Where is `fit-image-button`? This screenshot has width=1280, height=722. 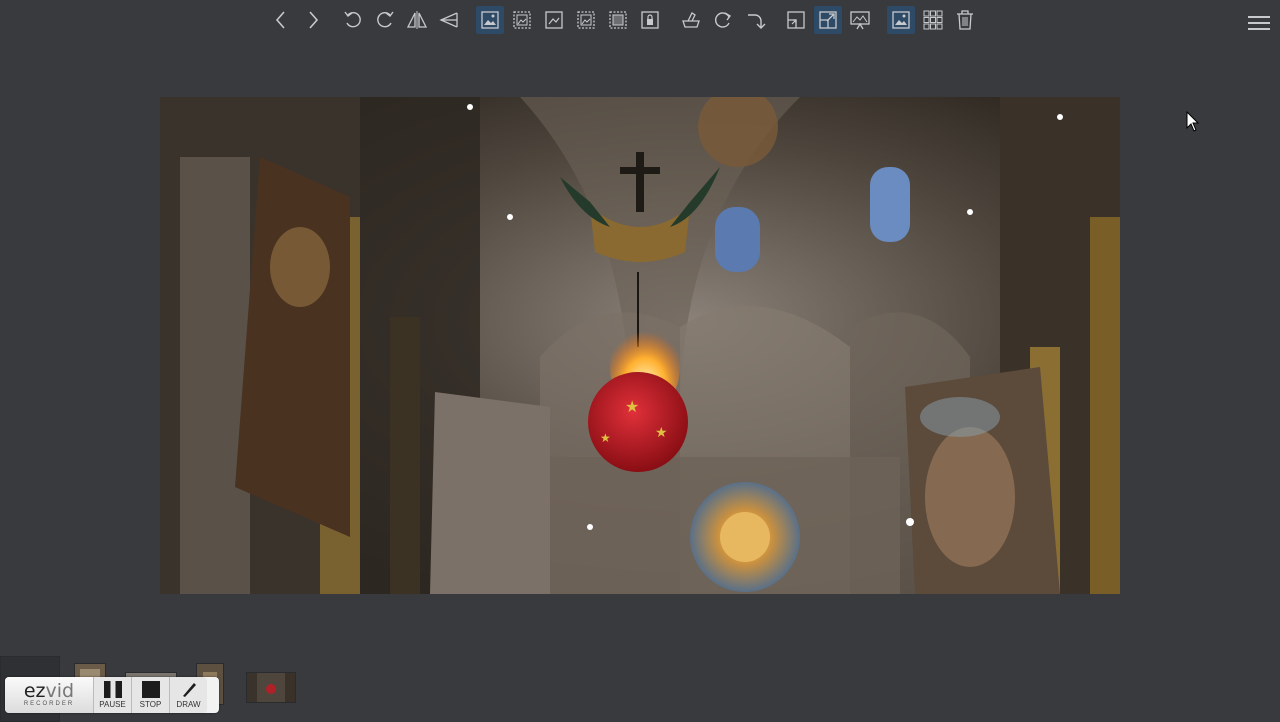
fit-image-button is located at coordinates (490, 20).